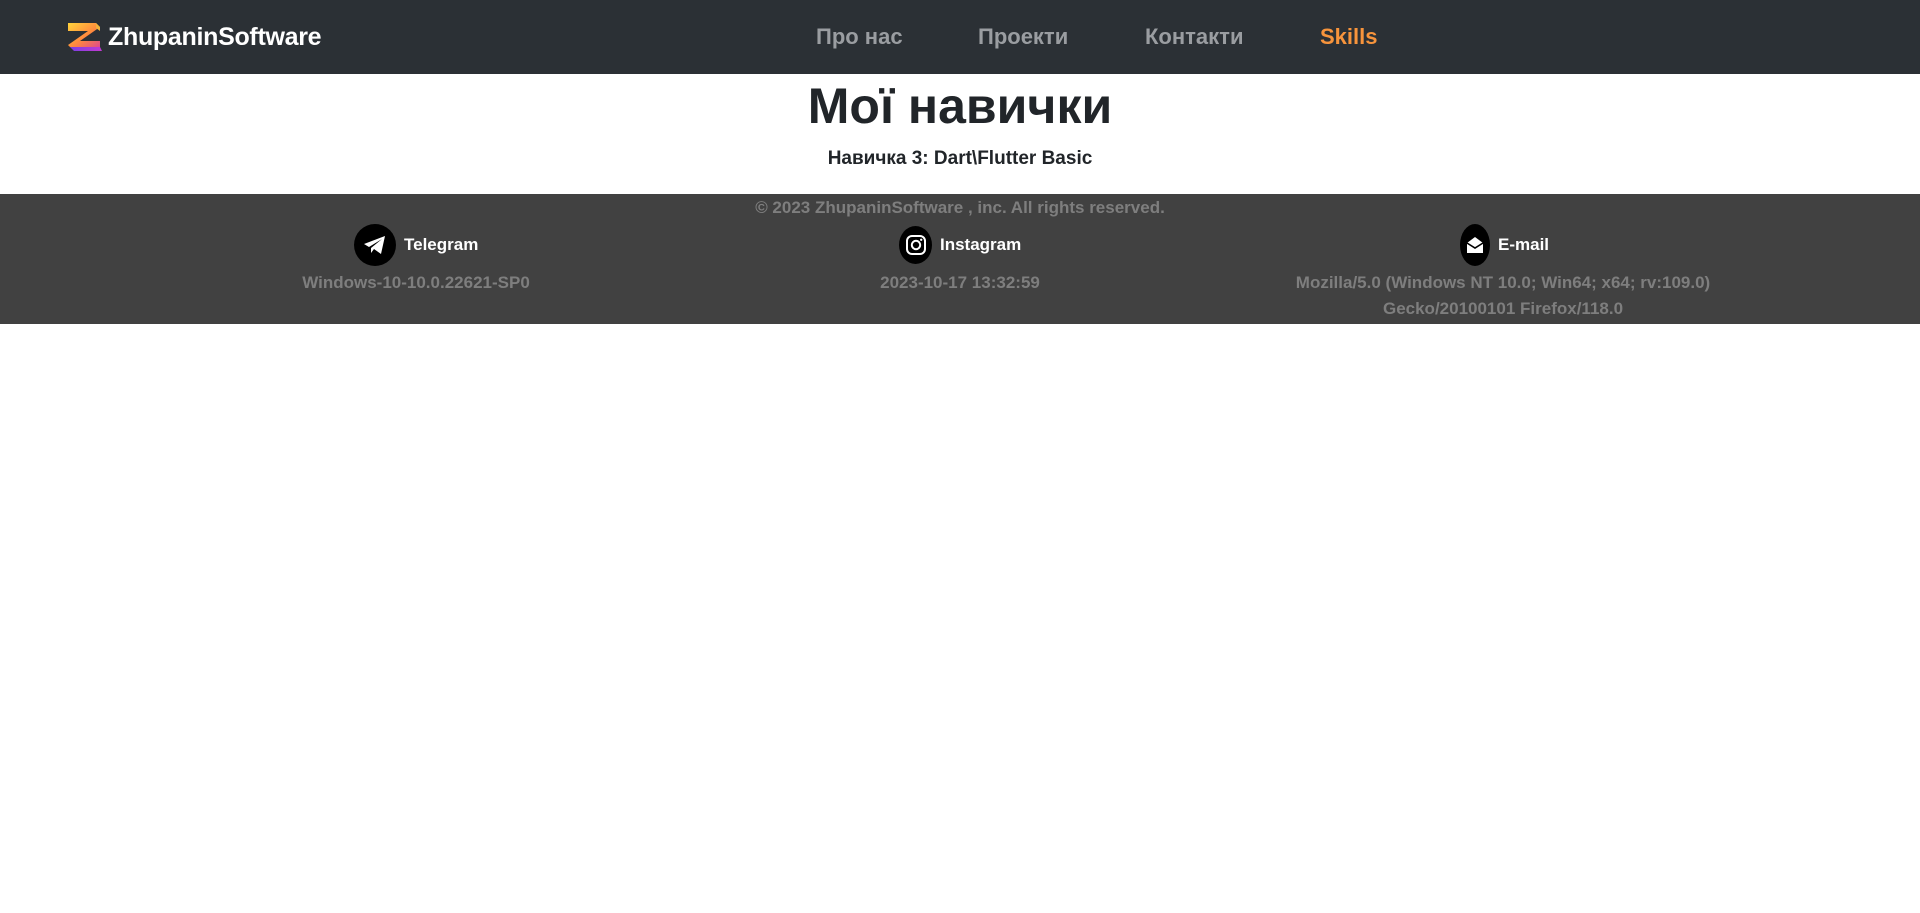 This screenshot has height=913, width=1920. What do you see at coordinates (441, 244) in the screenshot?
I see `telegram-label: Telegram` at bounding box center [441, 244].